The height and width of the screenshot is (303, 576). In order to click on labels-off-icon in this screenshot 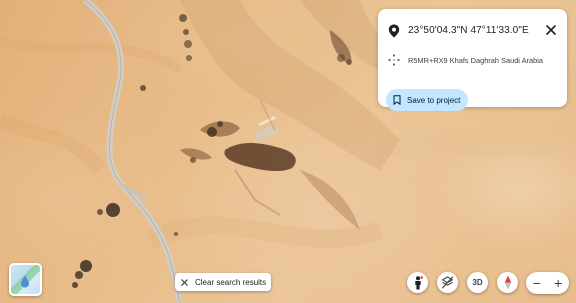, I will do `click(447, 282)`.